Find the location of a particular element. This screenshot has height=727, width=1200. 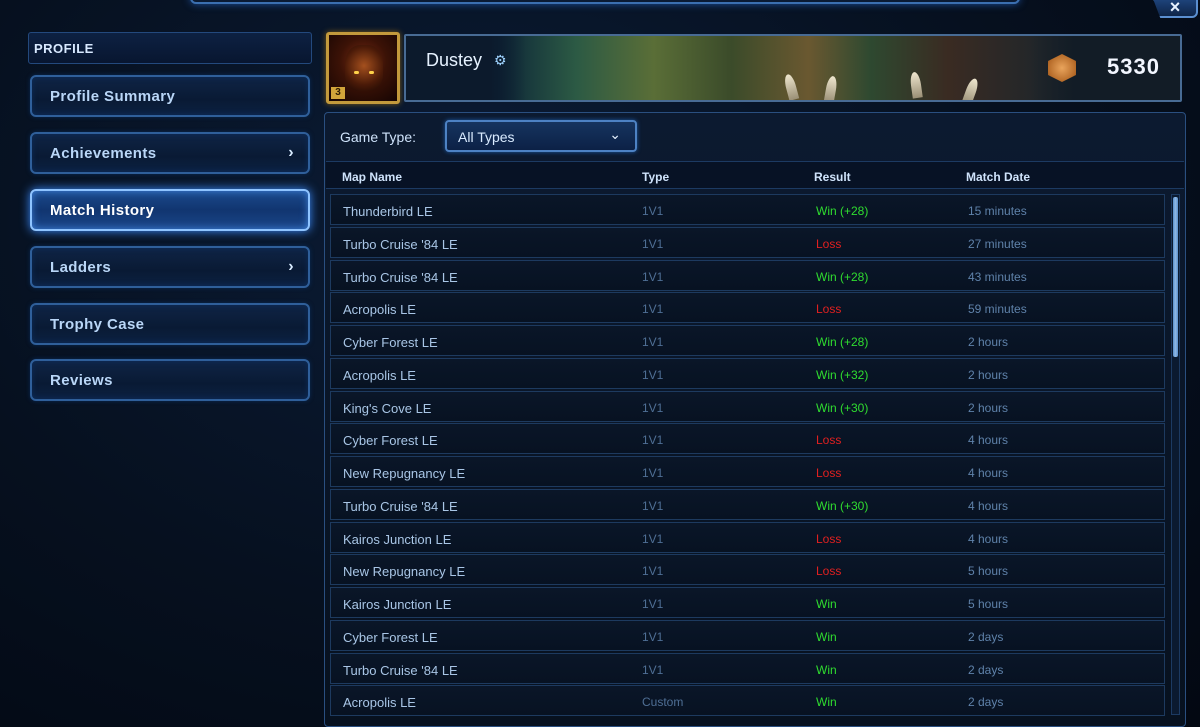

result-cell: Win (+30) is located at coordinates (842, 407).